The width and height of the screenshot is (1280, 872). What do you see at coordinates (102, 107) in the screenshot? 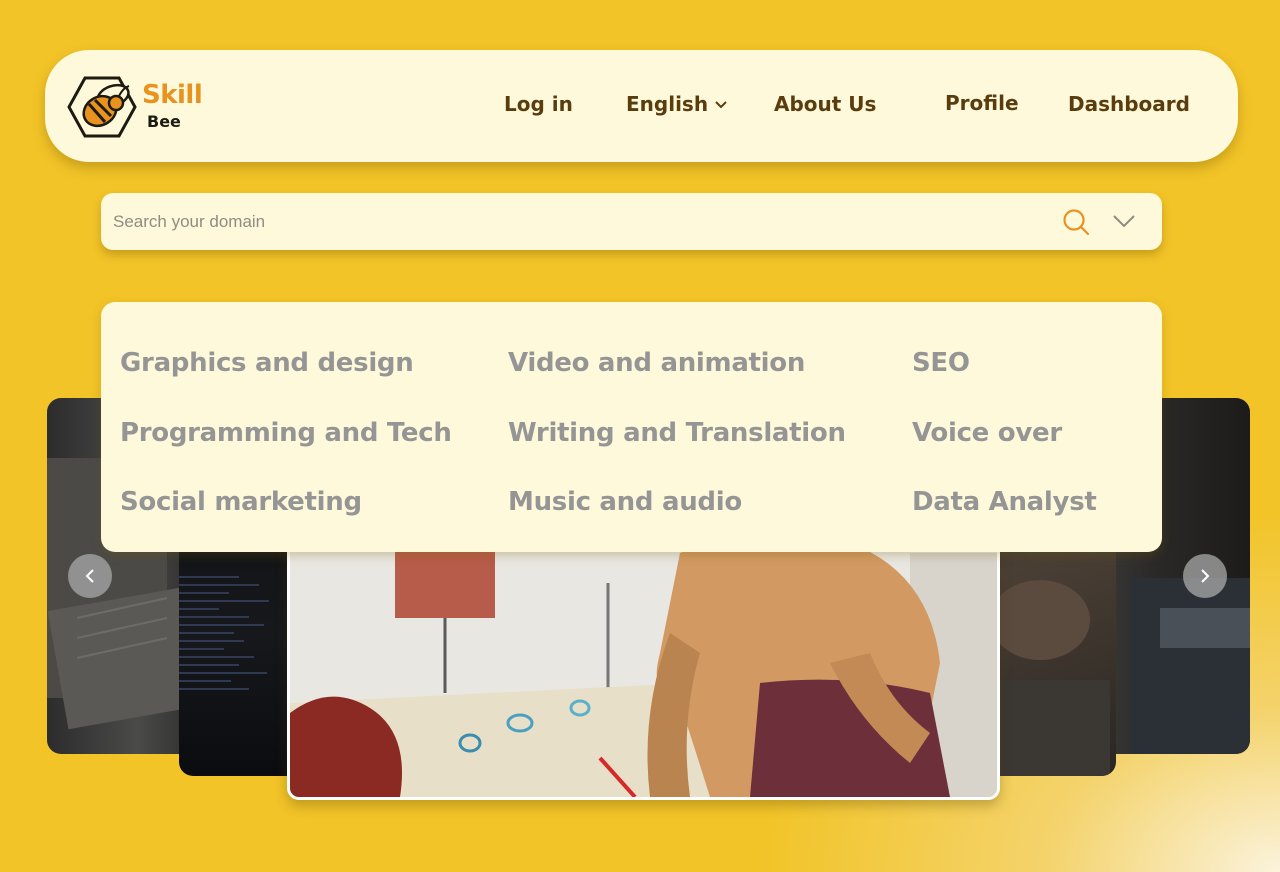
I see `bee-hexagon-icon` at bounding box center [102, 107].